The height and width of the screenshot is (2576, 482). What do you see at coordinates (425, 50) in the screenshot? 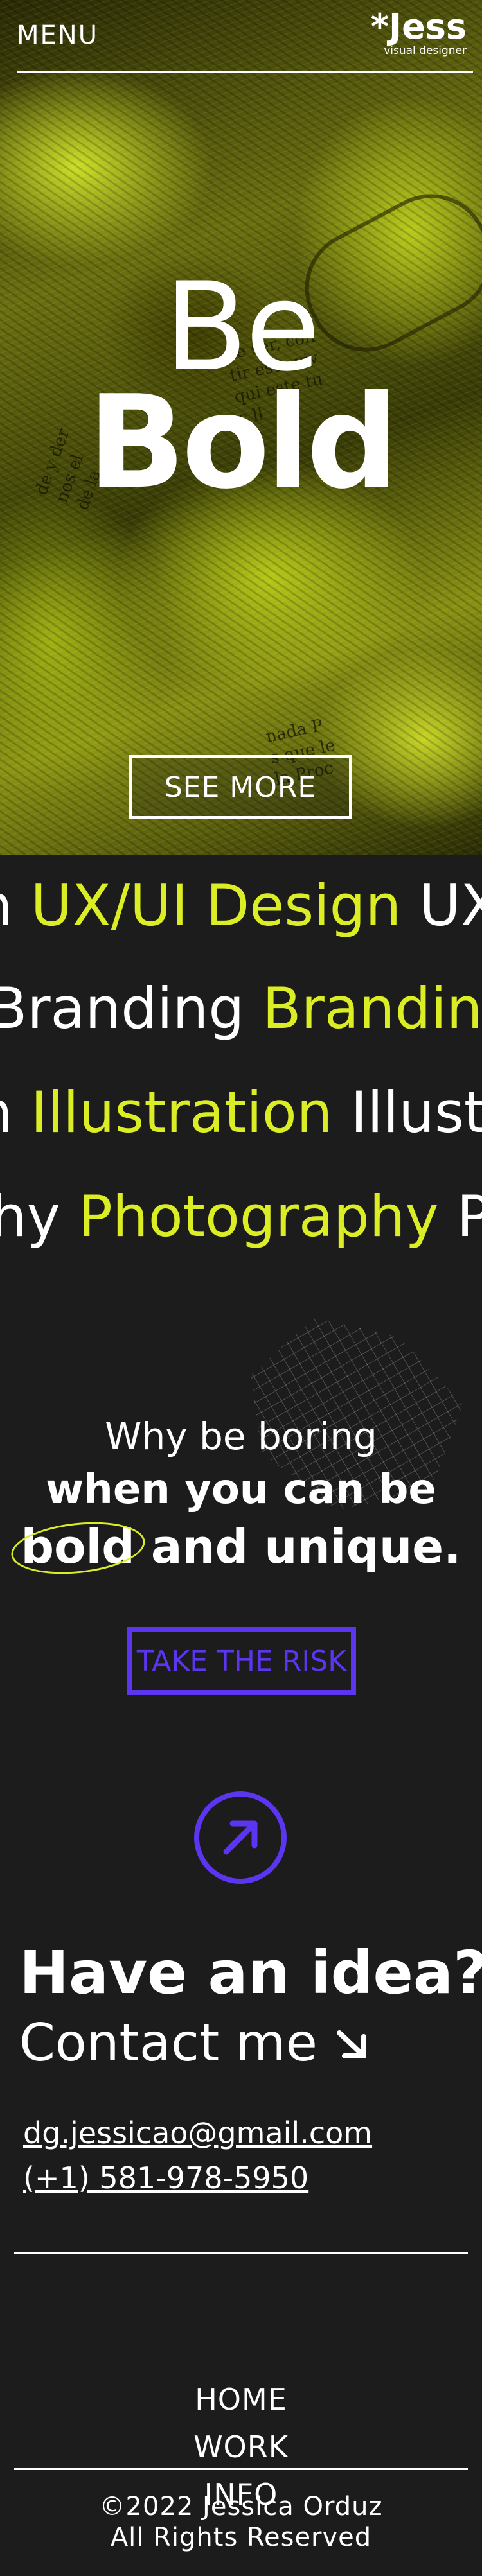
I see `logo-subtitle: visual designer` at bounding box center [425, 50].